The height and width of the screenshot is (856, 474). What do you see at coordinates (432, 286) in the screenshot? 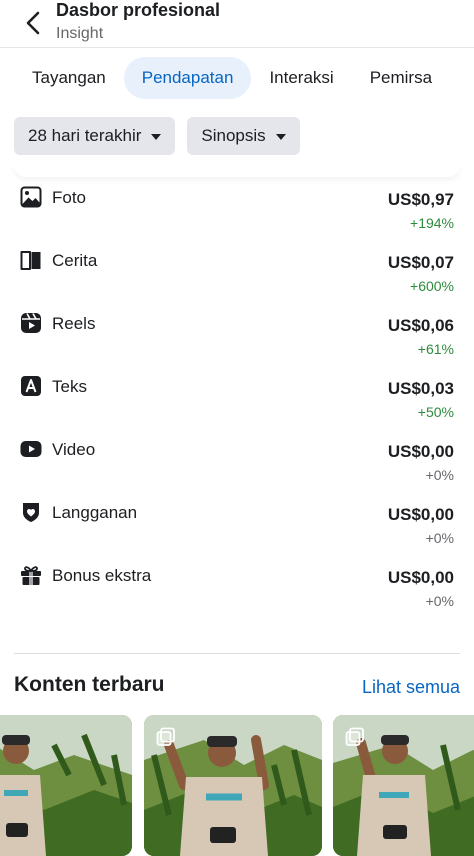
I see `earnings-change: +600%` at bounding box center [432, 286].